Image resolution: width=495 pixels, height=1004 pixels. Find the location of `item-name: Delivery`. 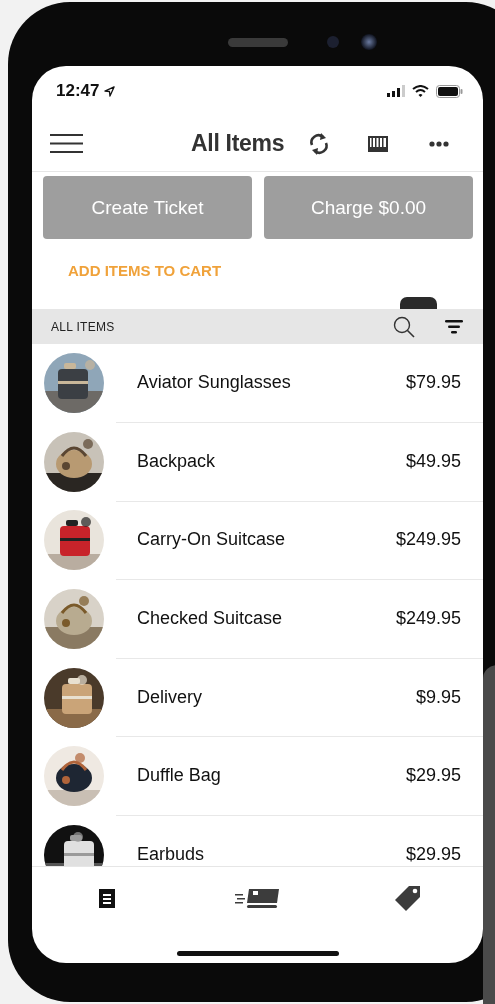

item-name: Delivery is located at coordinates (170, 697).